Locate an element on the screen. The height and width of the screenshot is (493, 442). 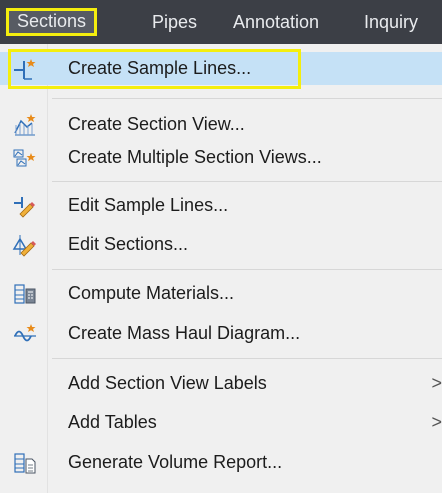
edit-sections-icon is located at coordinates (25, 245).